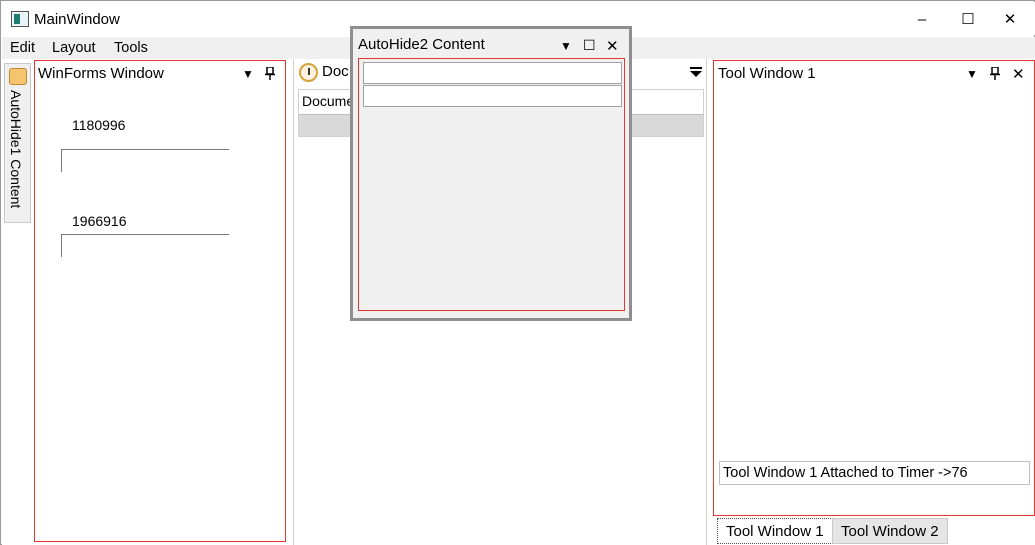  I want to click on maximize-button: ☐, so click(968, 19).